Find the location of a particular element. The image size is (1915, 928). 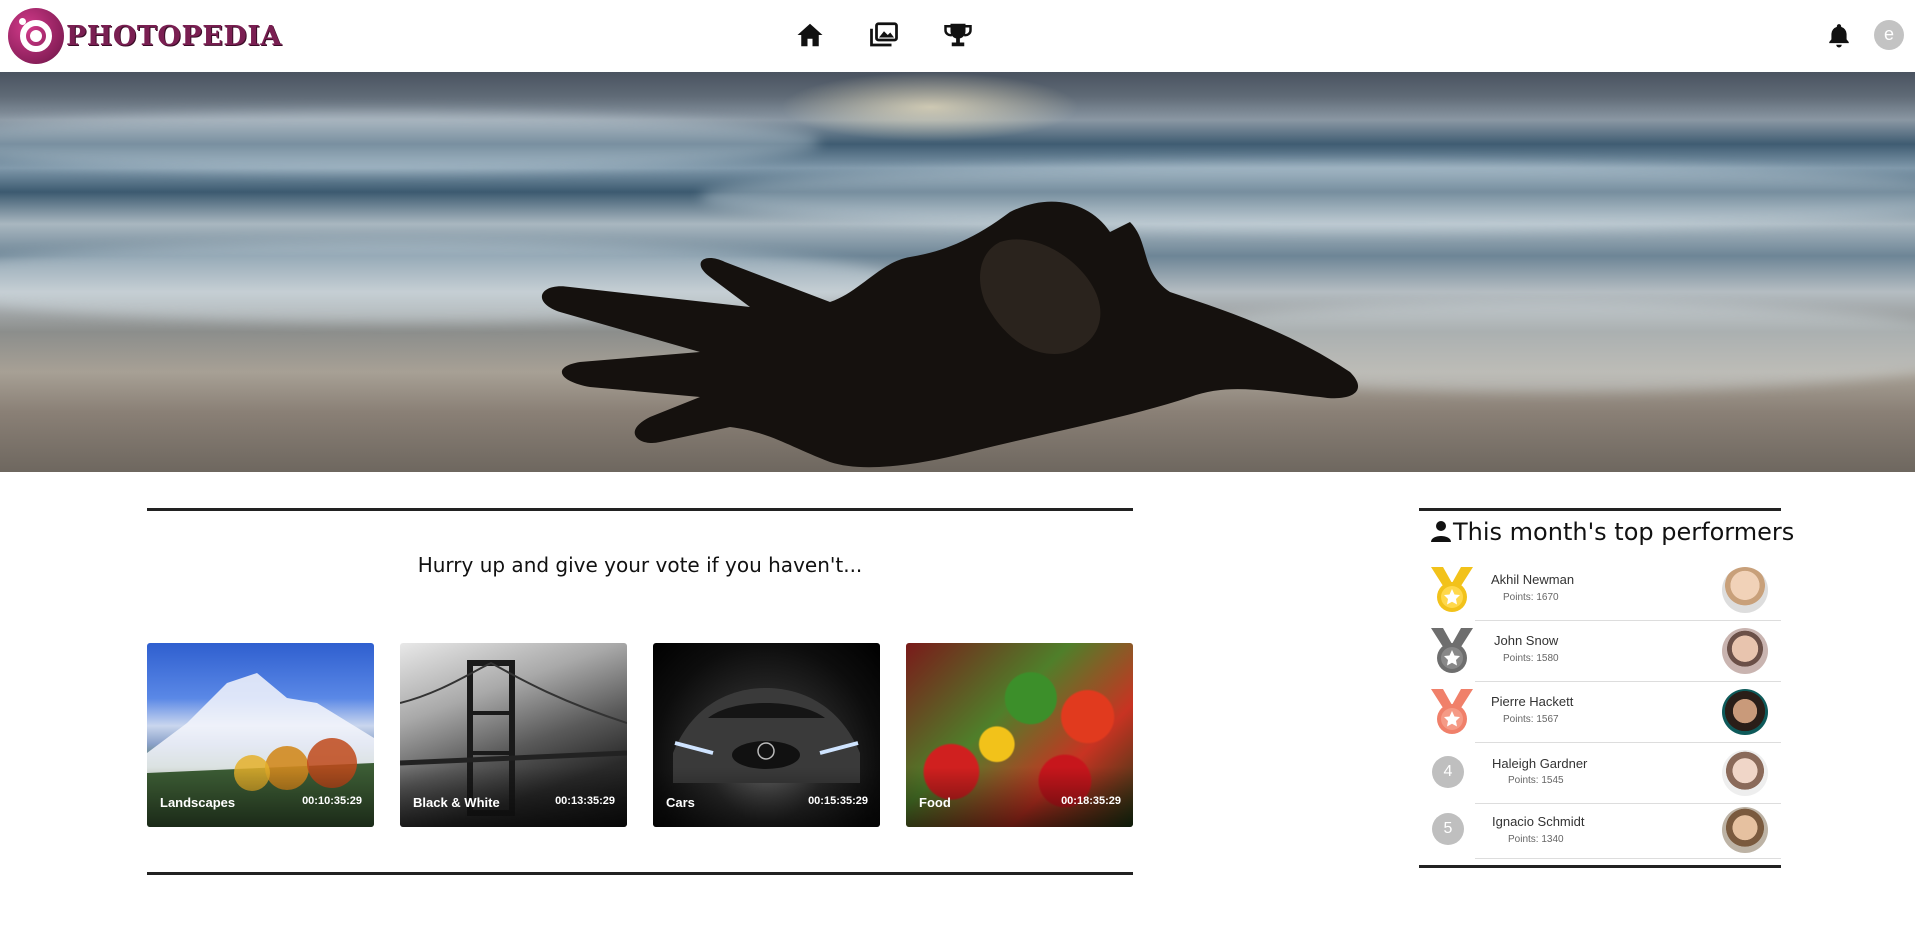

section-divider-bottom is located at coordinates (640, 873).